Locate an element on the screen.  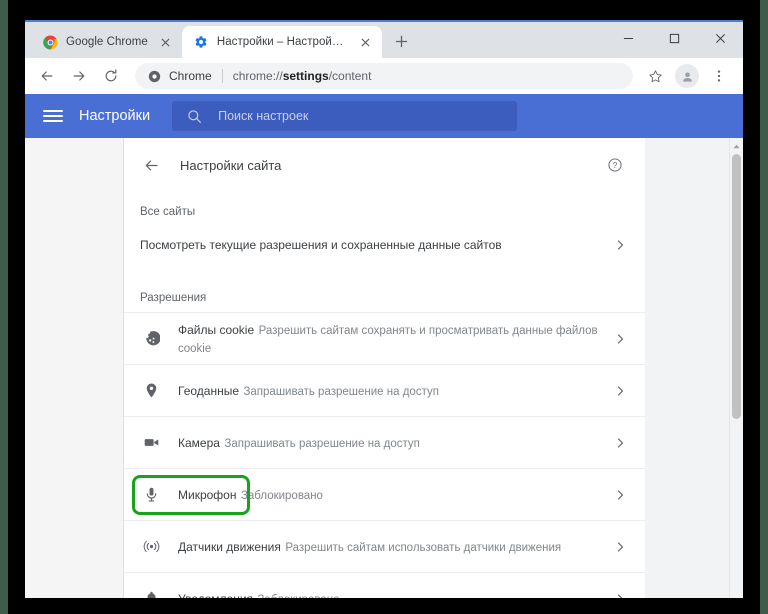
site-settings-header: Настройки сайта ? is located at coordinates (384, 165).